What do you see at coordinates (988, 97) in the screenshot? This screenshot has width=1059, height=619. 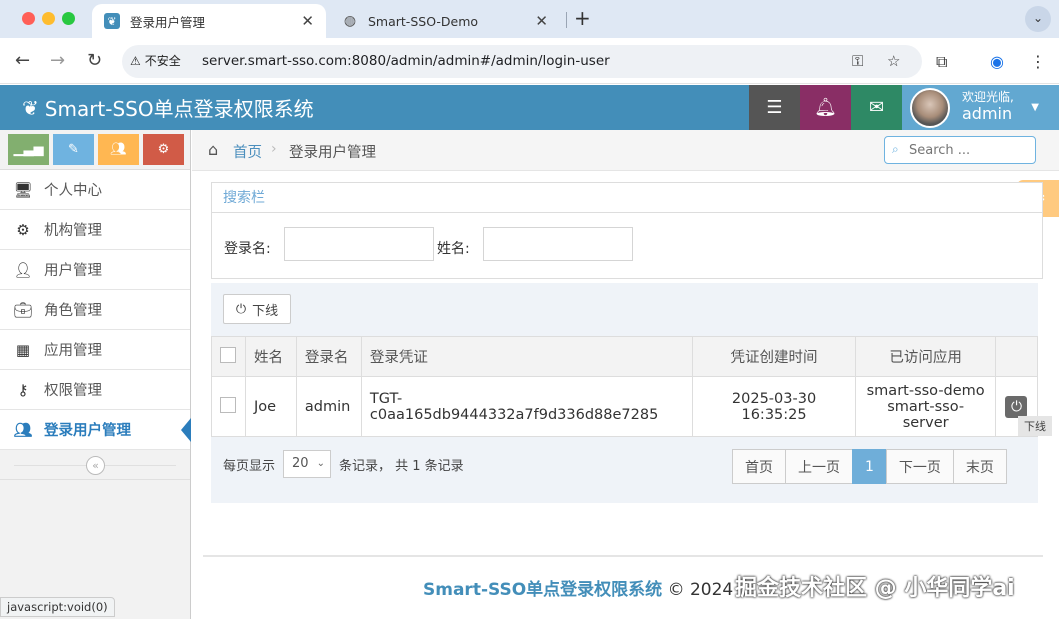 I see `welcome-text: 欢迎光临,` at bounding box center [988, 97].